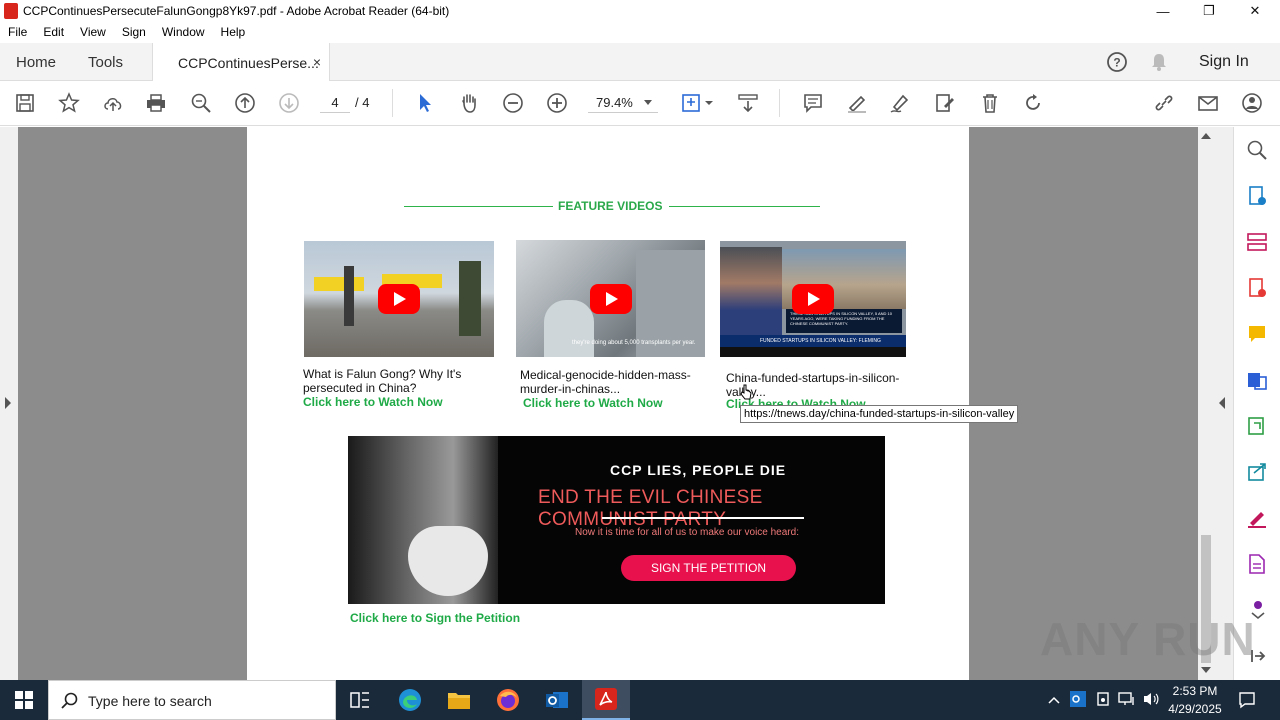 This screenshot has width=1280, height=720. What do you see at coordinates (1103, 701) in the screenshot?
I see `device-tray-icon` at bounding box center [1103, 701].